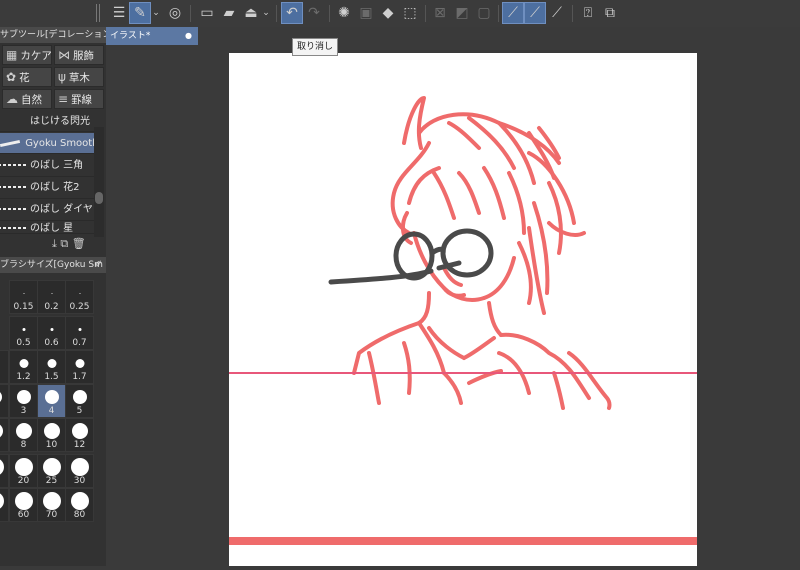 The height and width of the screenshot is (570, 800). I want to click on brush-size-option: 70, so click(51, 505).